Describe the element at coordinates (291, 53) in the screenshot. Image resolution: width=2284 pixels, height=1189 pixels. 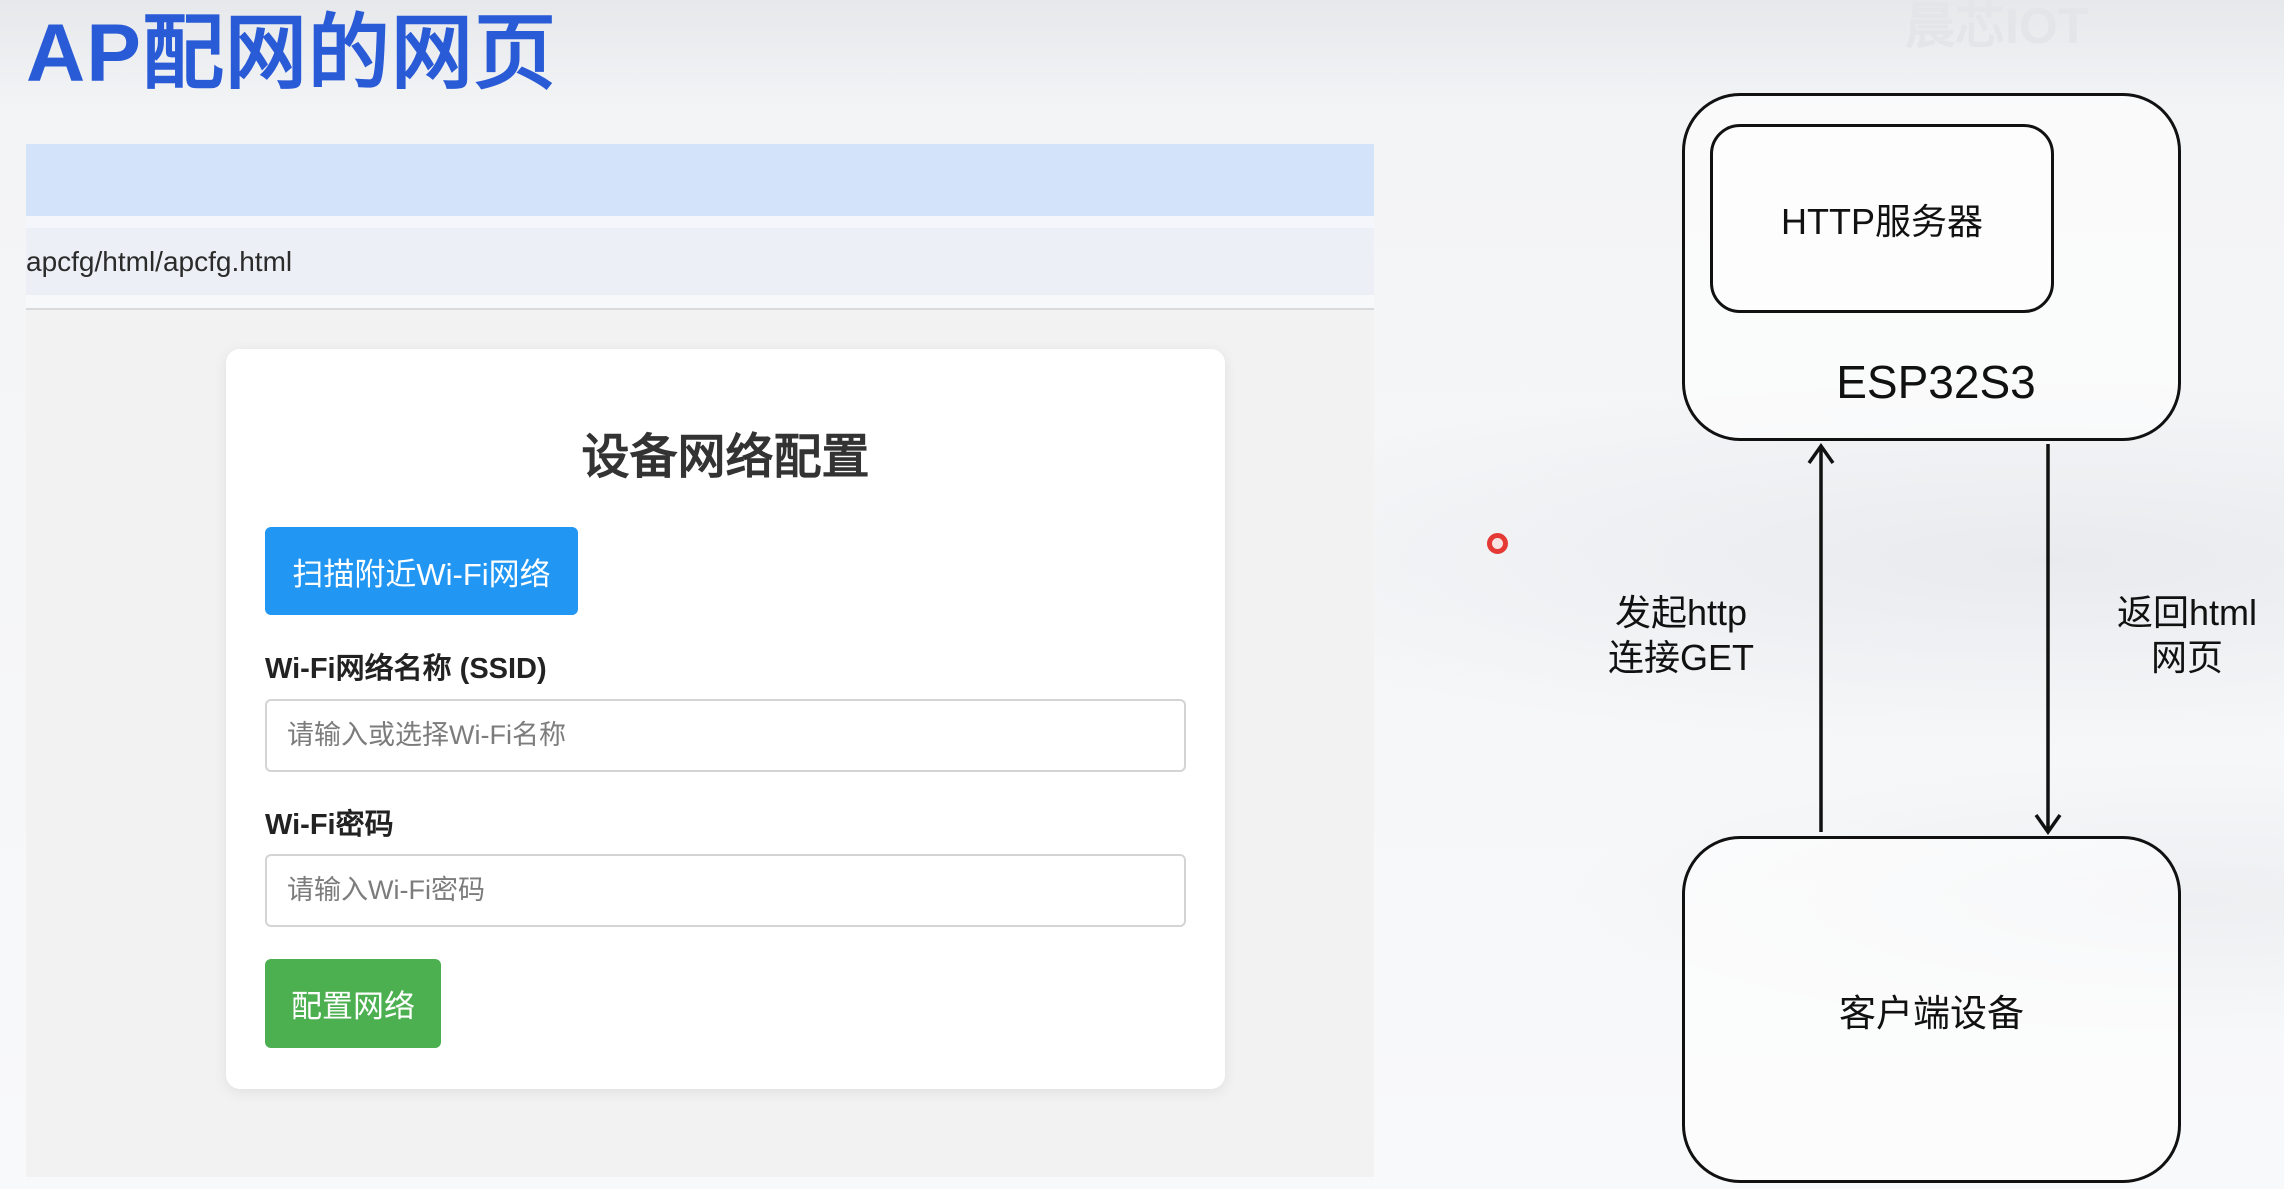
I see `slide-title: AP配网的网页` at that location.